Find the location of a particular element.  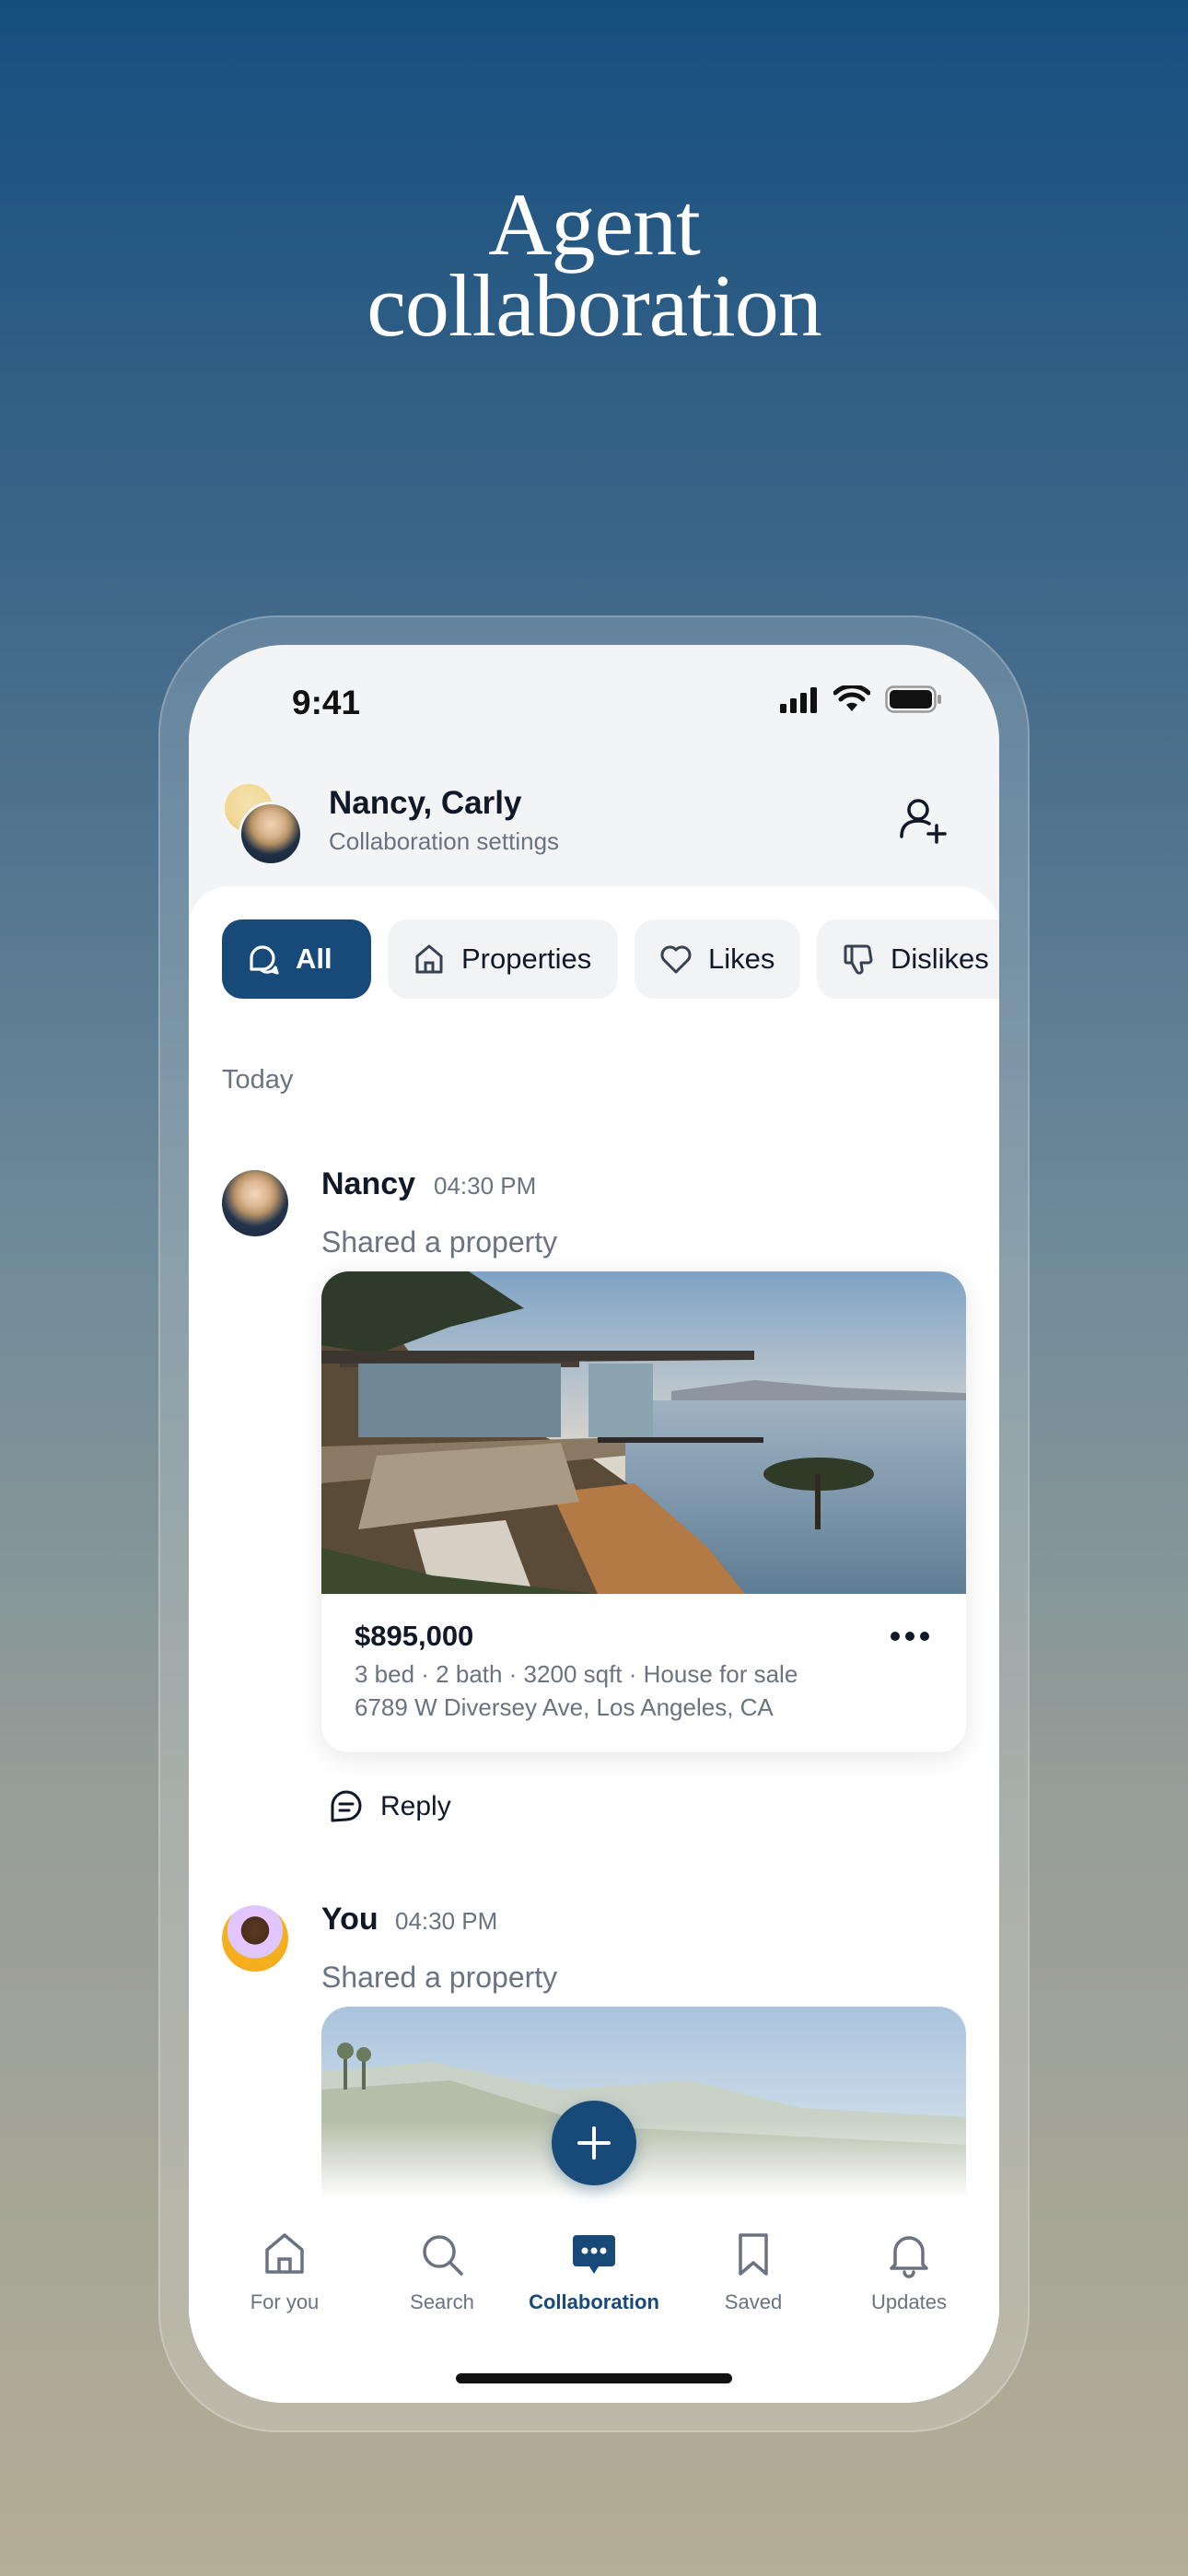

wifi-icon is located at coordinates (852, 698).